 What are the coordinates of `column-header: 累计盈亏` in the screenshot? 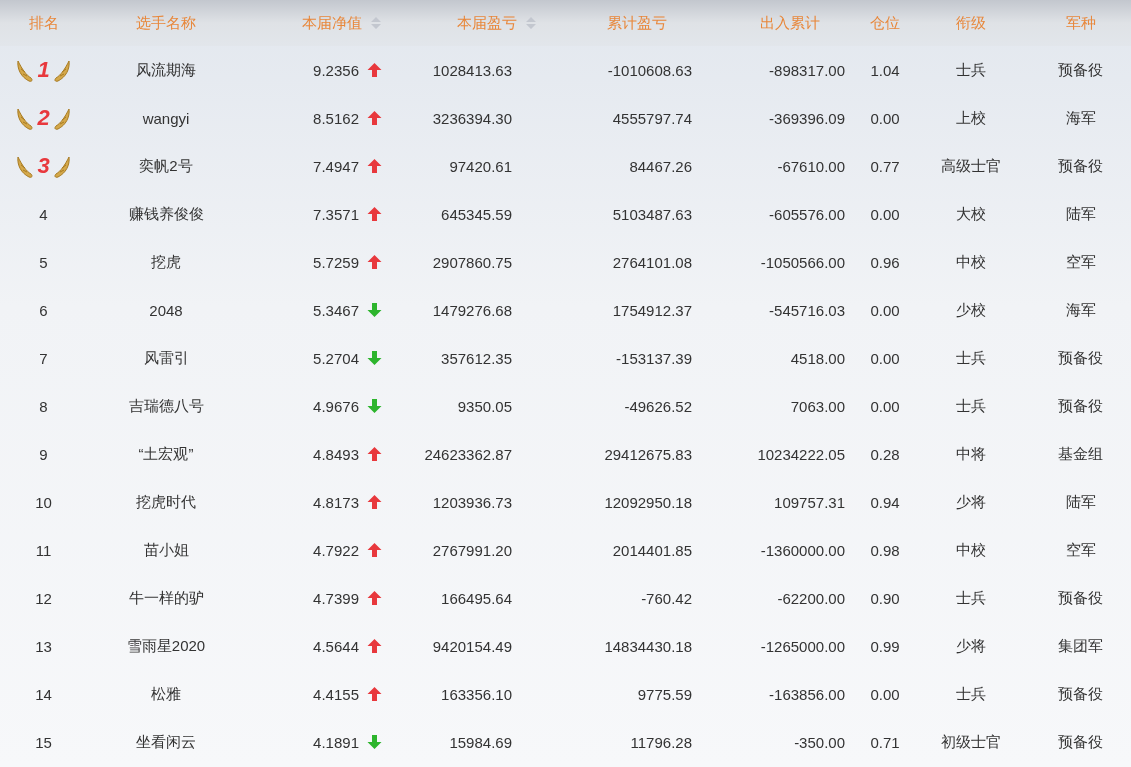 It's located at (637, 23).